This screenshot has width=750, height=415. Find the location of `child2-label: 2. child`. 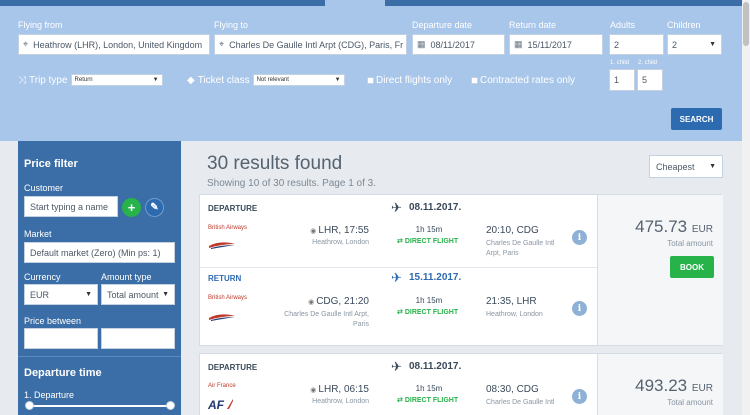

child2-label: 2. child is located at coordinates (648, 63).